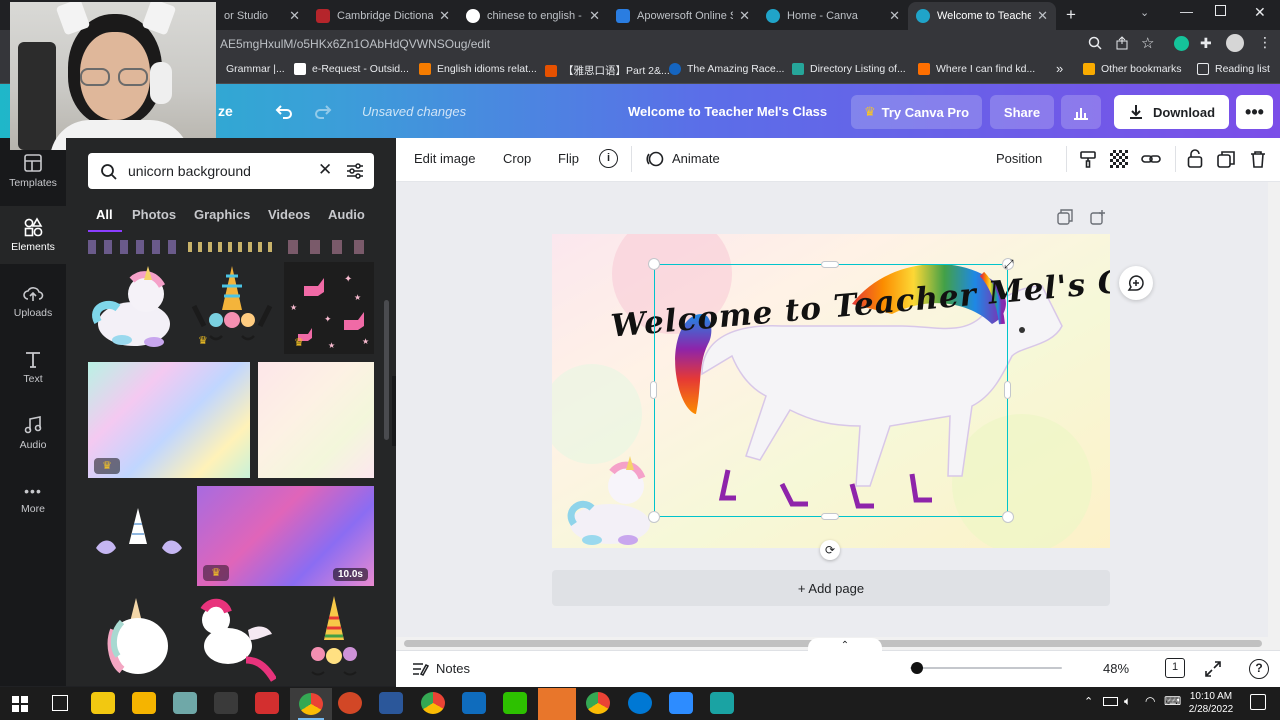  Describe the element at coordinates (1147, 43) in the screenshot. I see `bookmark-star-icon: ☆` at that location.